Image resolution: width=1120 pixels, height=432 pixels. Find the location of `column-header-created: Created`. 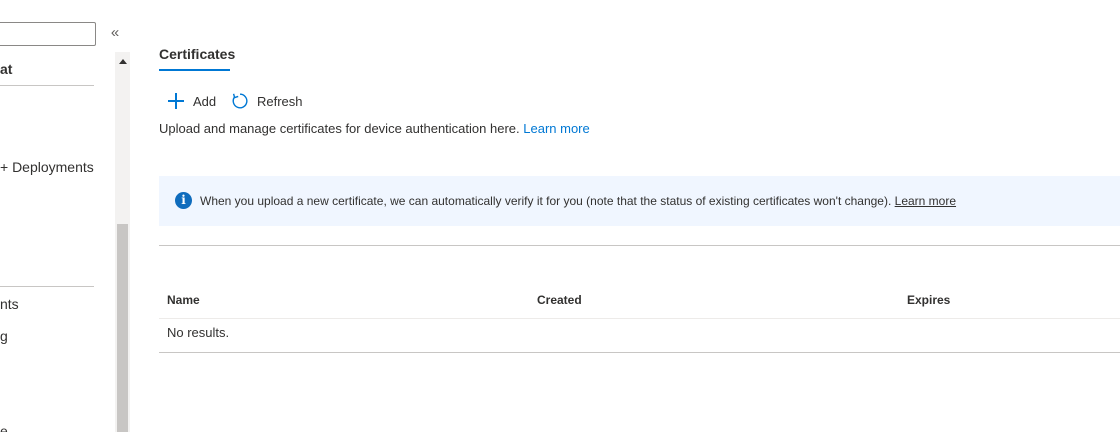

column-header-created: Created is located at coordinates (559, 300).